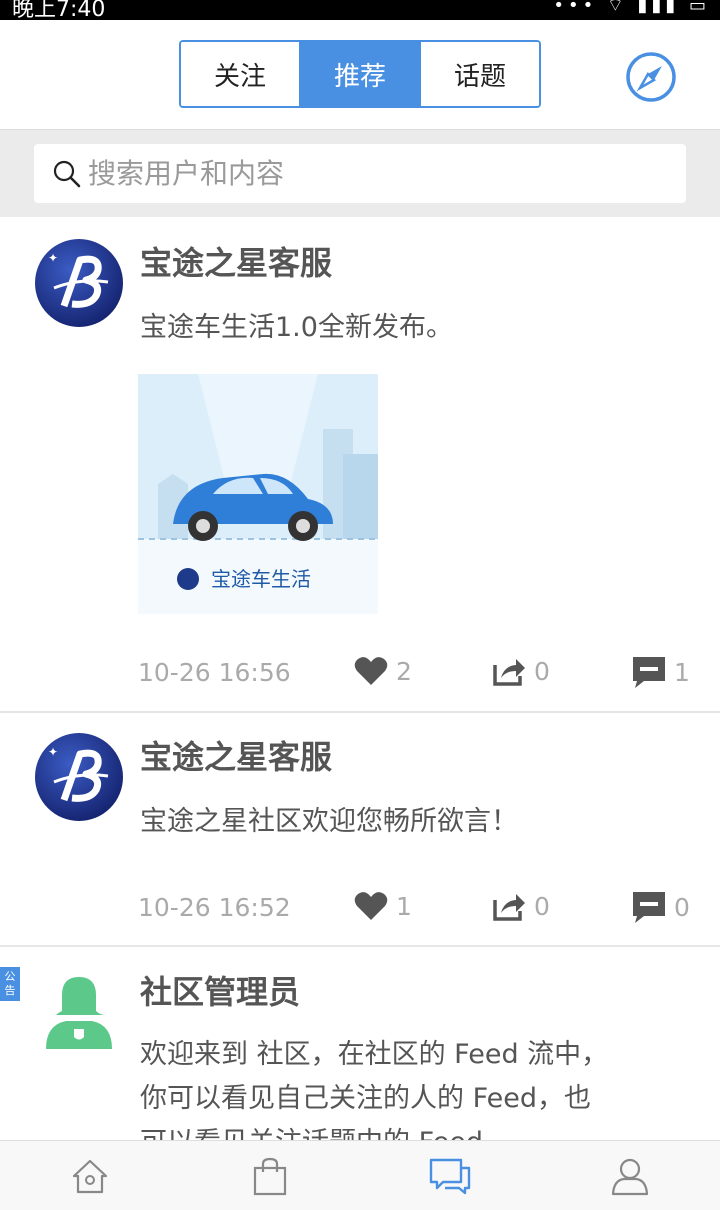 Image resolution: width=720 pixels, height=1210 pixels. Describe the element at coordinates (261, 579) in the screenshot. I see `post-image-caption: 宝途车生活` at that location.